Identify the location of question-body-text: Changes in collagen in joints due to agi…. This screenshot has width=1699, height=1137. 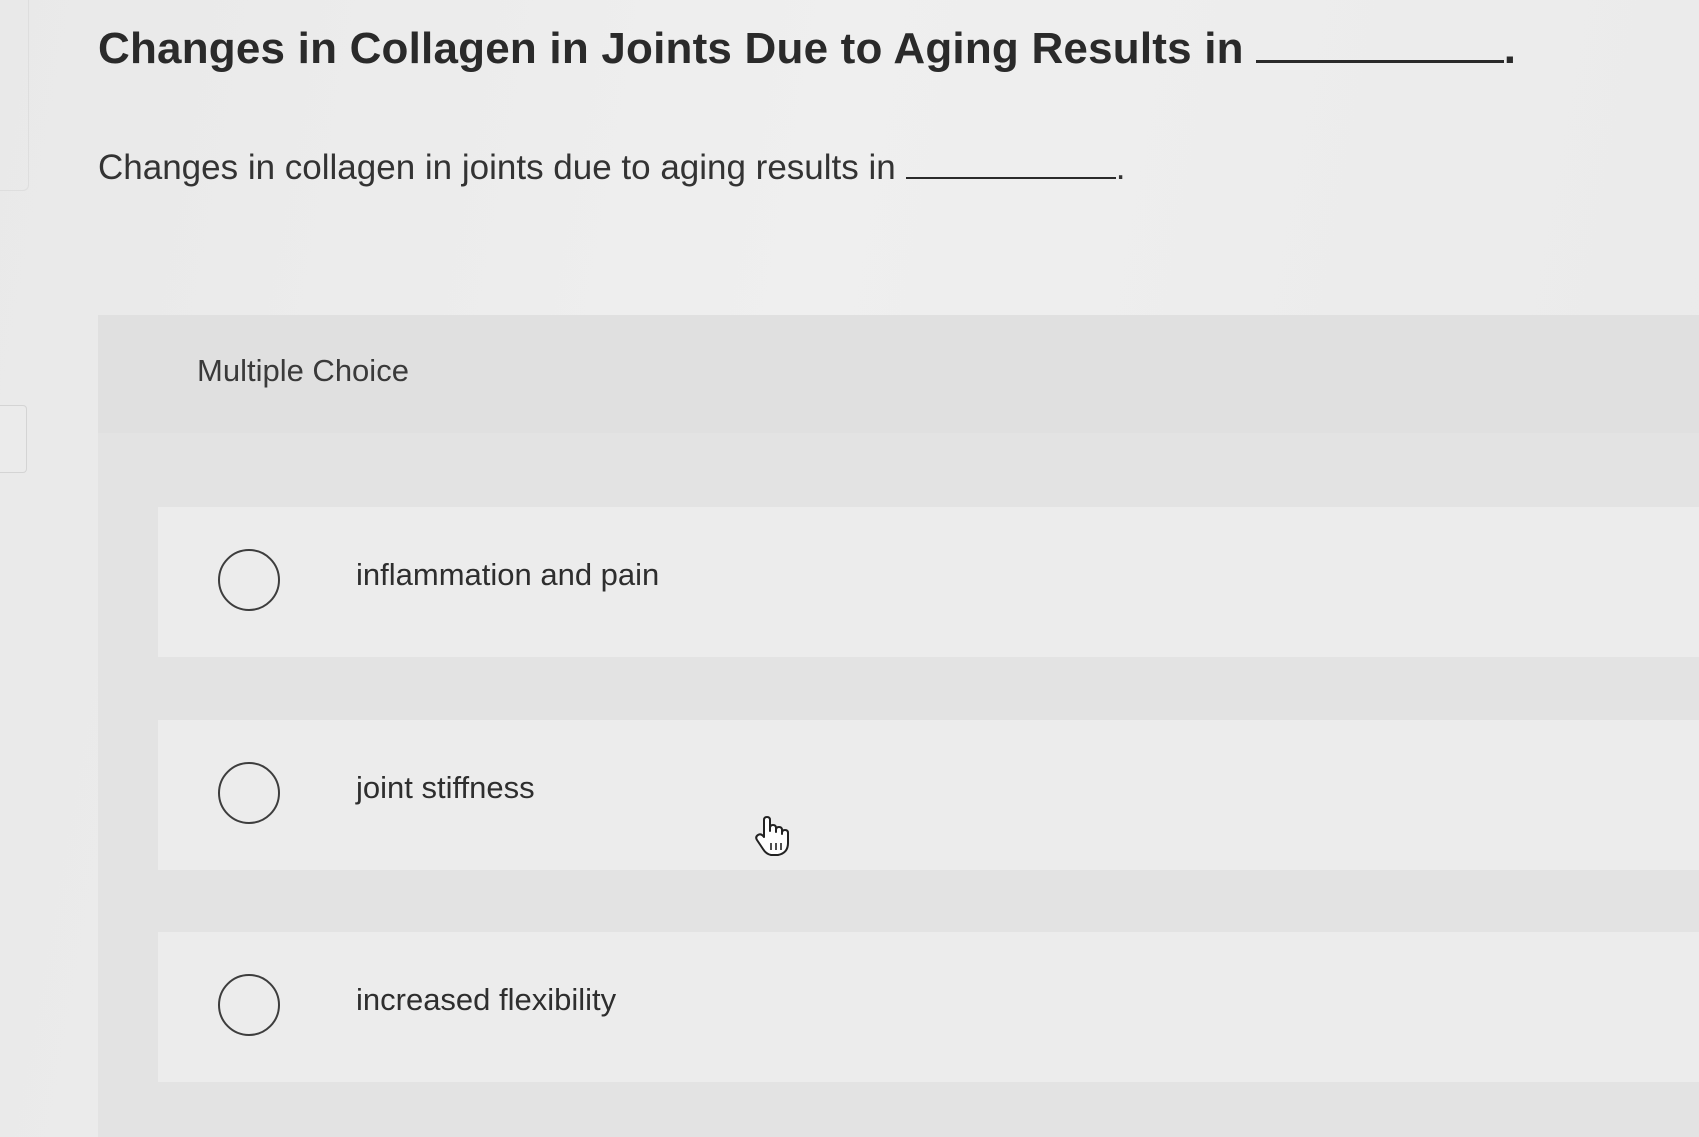
(497, 167).